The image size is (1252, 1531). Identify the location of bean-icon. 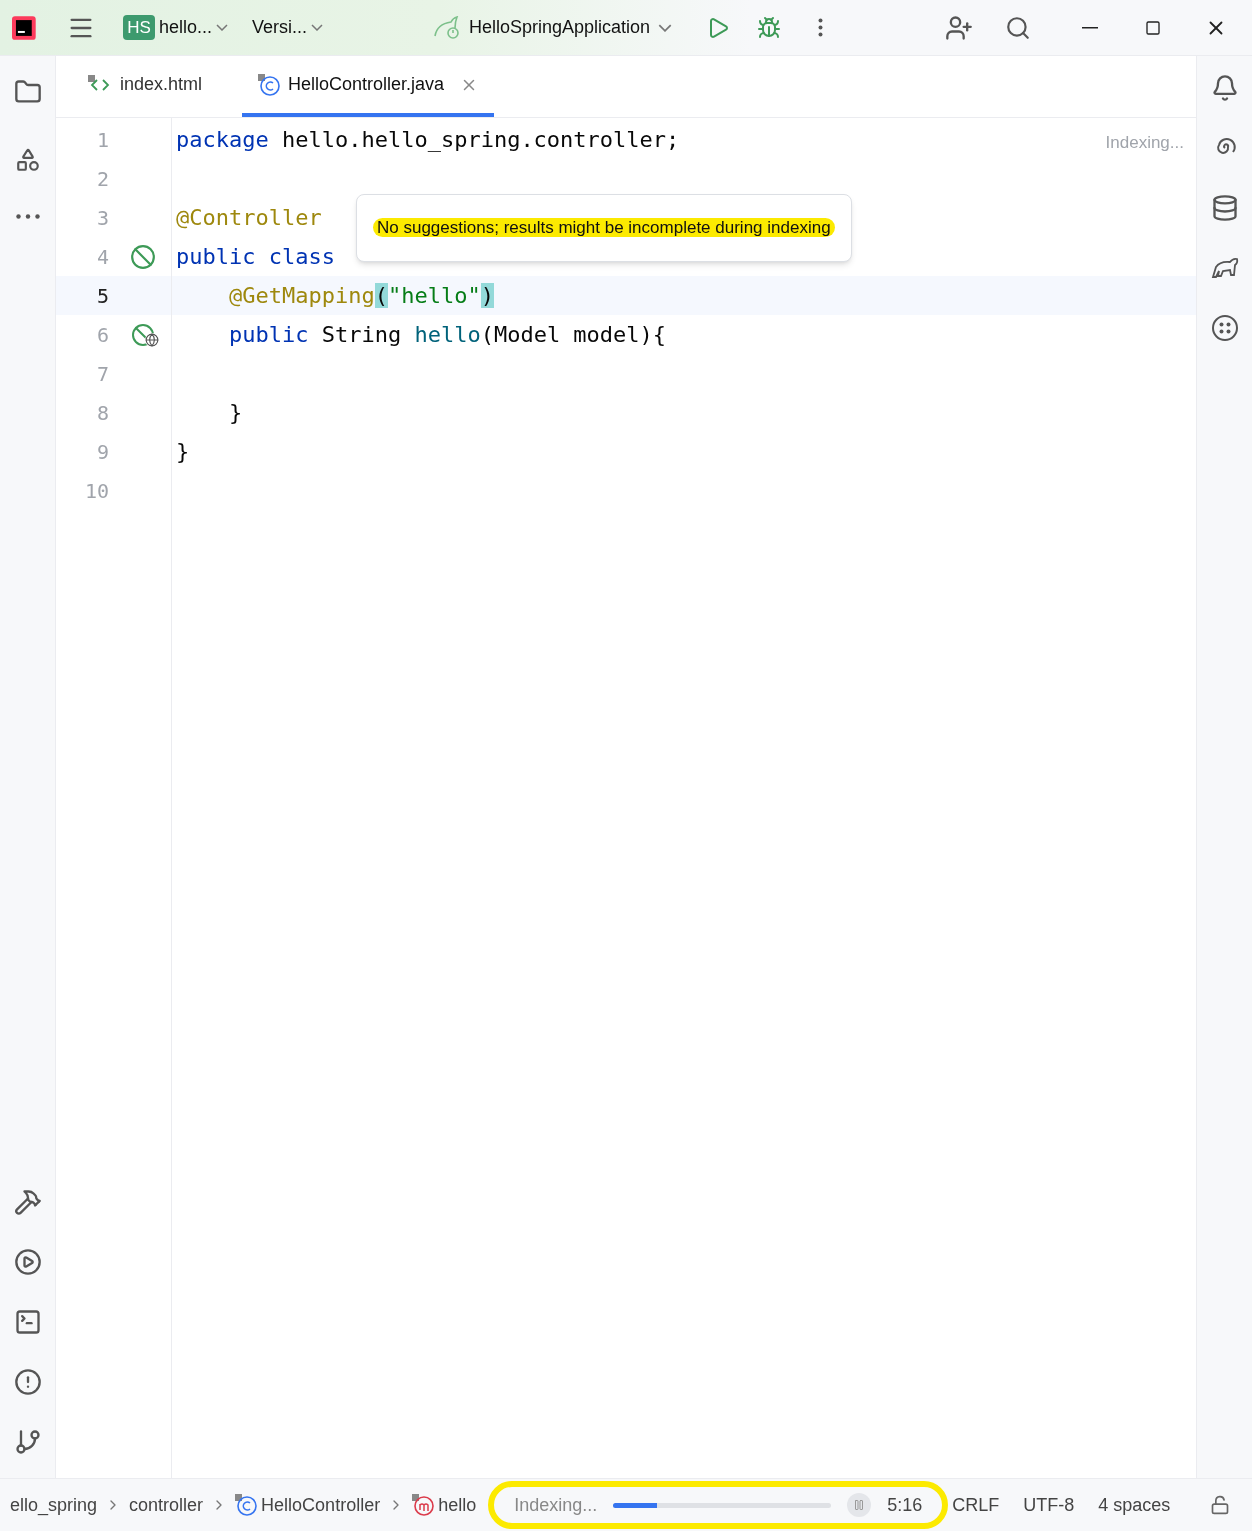
(142, 256).